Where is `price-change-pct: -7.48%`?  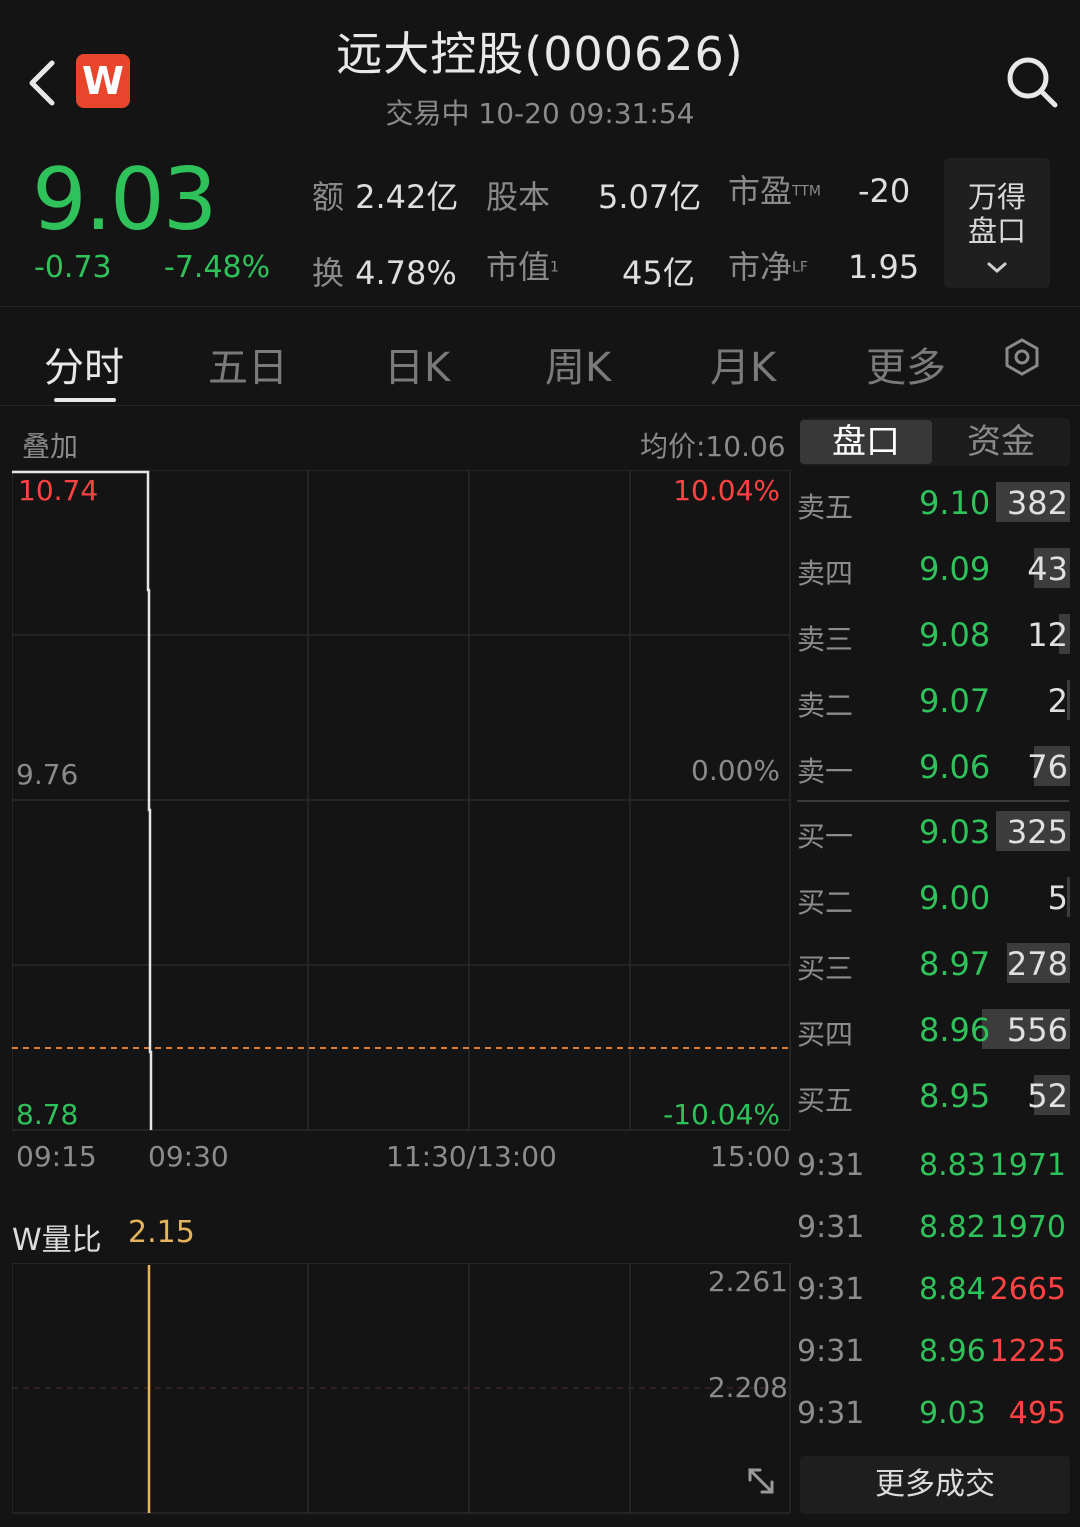 price-change-pct: -7.48% is located at coordinates (217, 267).